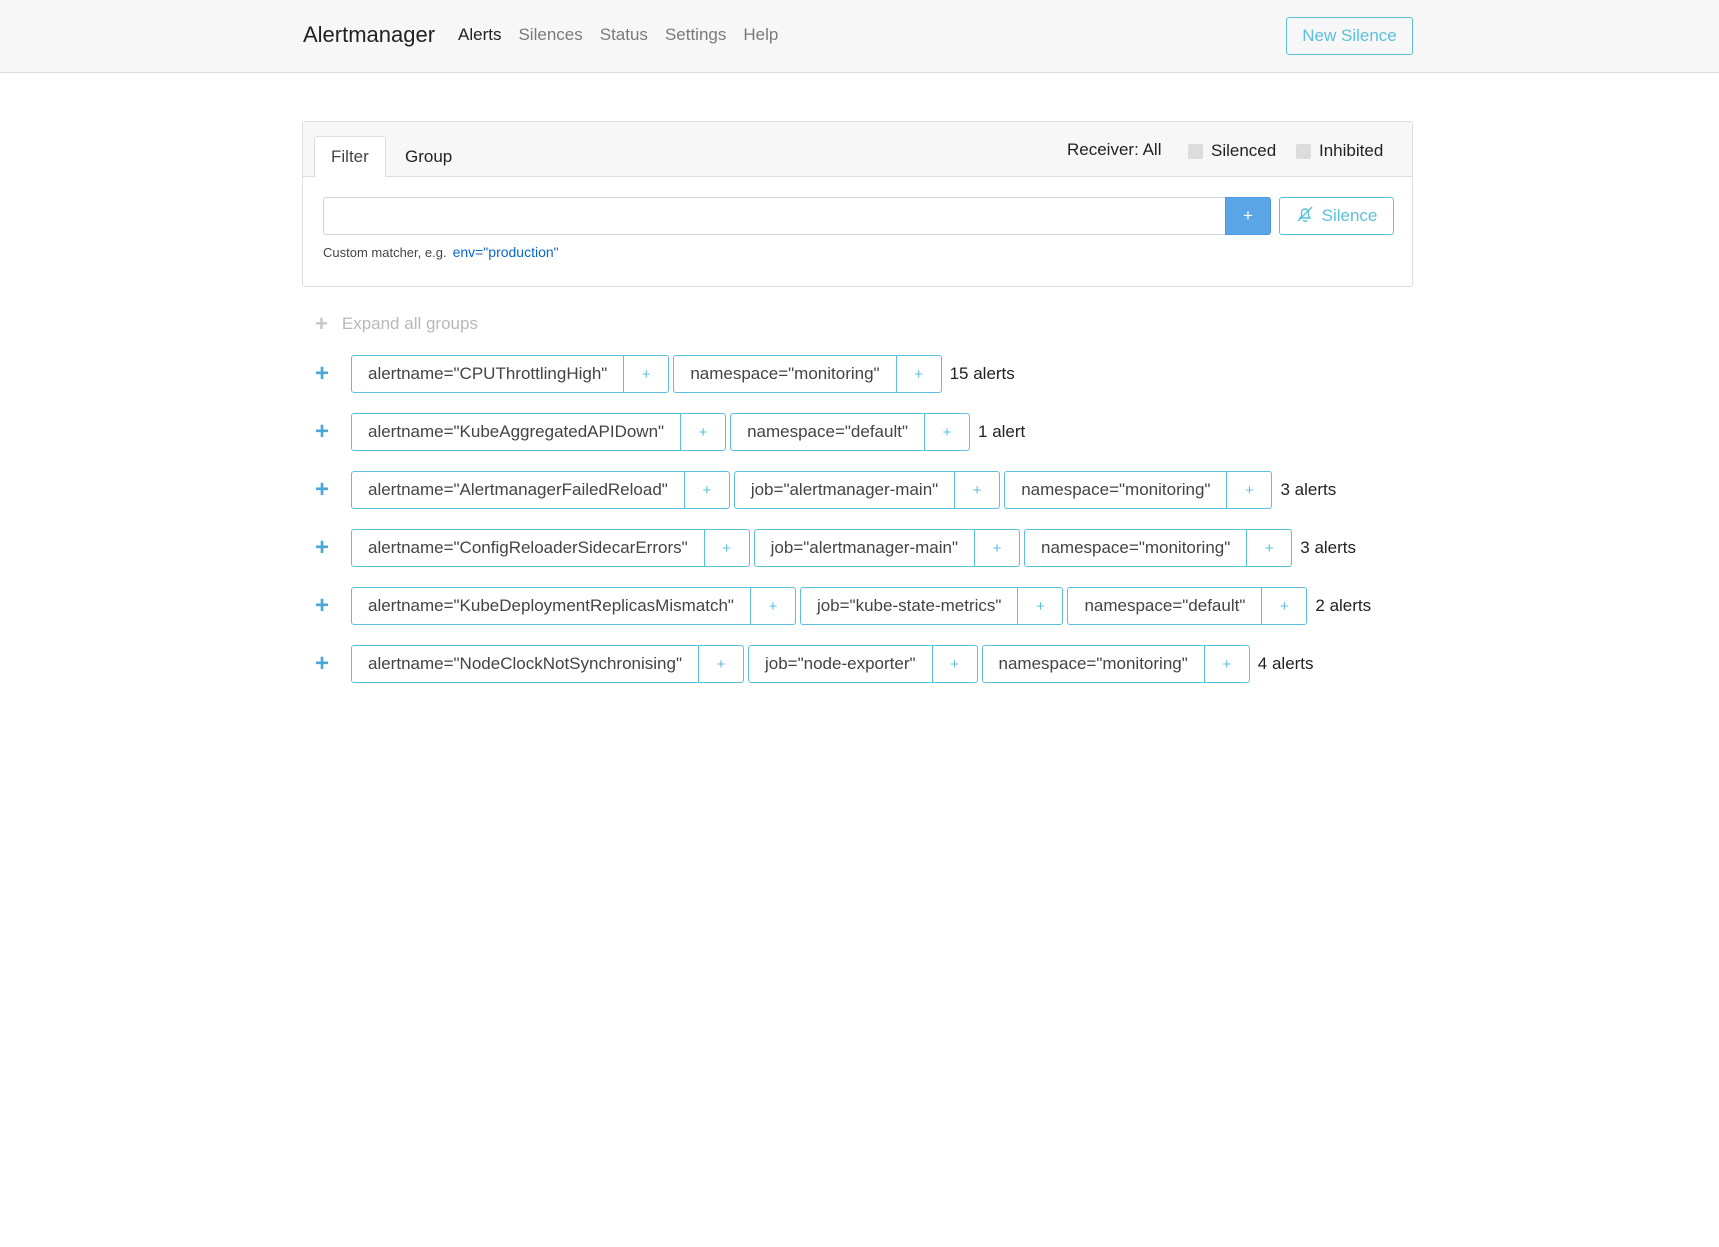 This screenshot has height=1247, width=1719. Describe the element at coordinates (1195, 151) in the screenshot. I see `silenced-checkbox-box` at that location.